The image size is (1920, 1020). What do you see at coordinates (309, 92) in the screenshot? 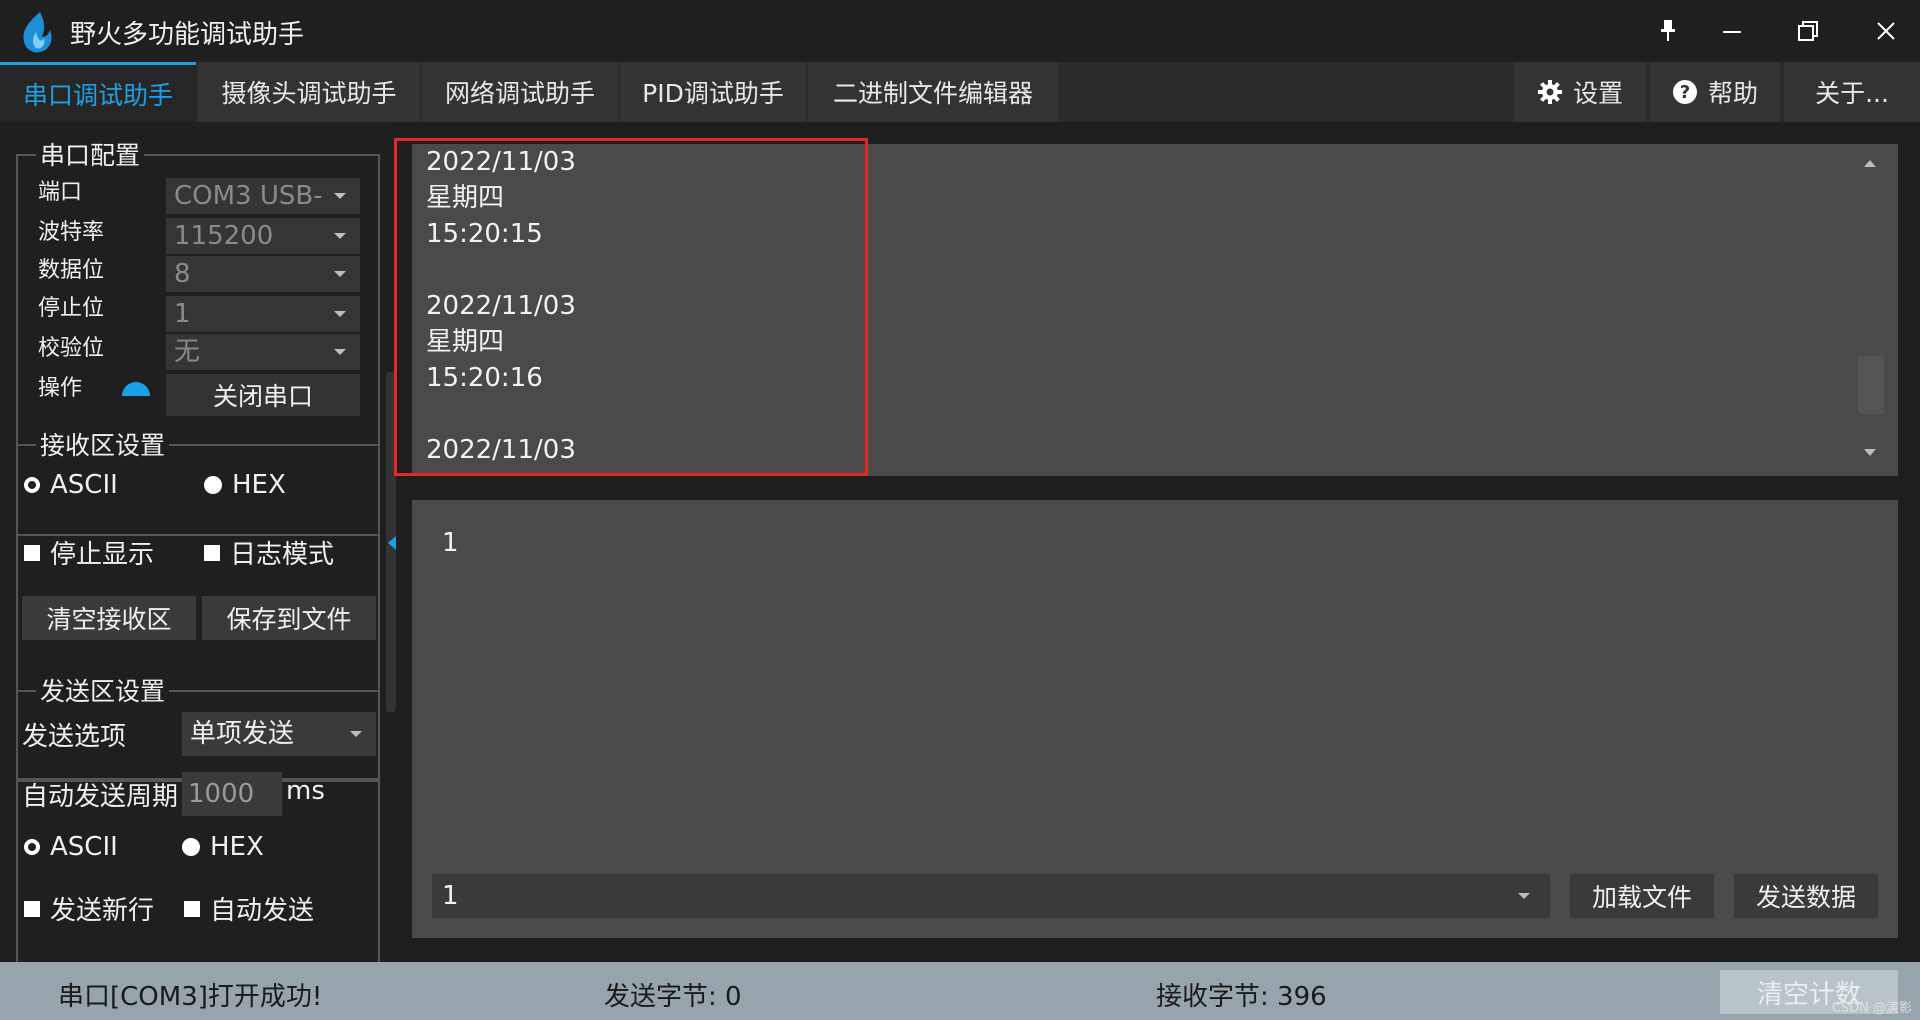
I see `tab-camera: 摄像头调试助手` at bounding box center [309, 92].